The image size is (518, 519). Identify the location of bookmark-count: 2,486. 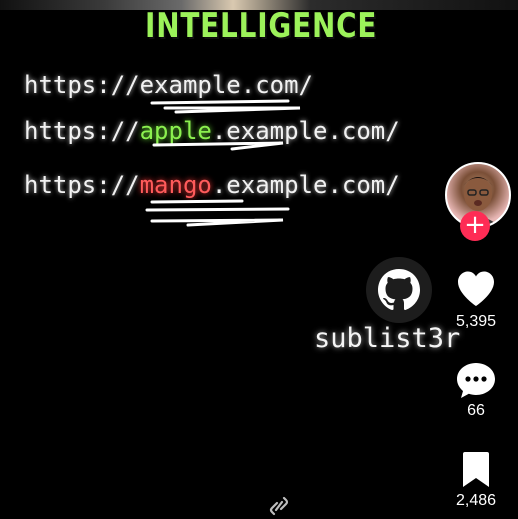
(476, 500).